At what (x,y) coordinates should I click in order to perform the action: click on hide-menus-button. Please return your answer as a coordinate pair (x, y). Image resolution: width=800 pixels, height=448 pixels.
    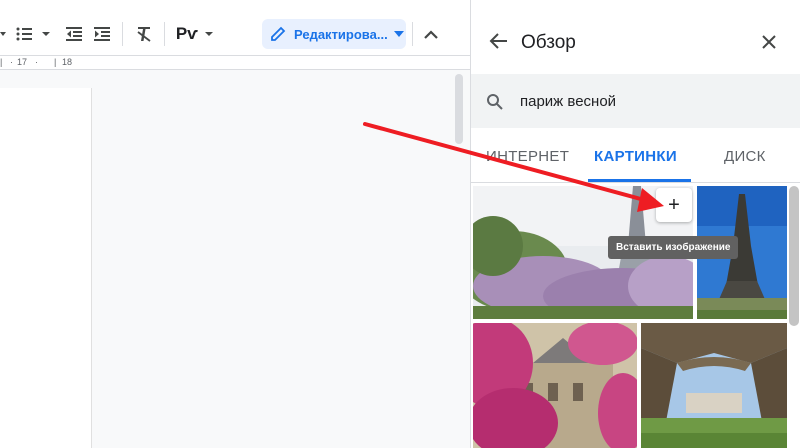
    Looking at the image, I should click on (431, 34).